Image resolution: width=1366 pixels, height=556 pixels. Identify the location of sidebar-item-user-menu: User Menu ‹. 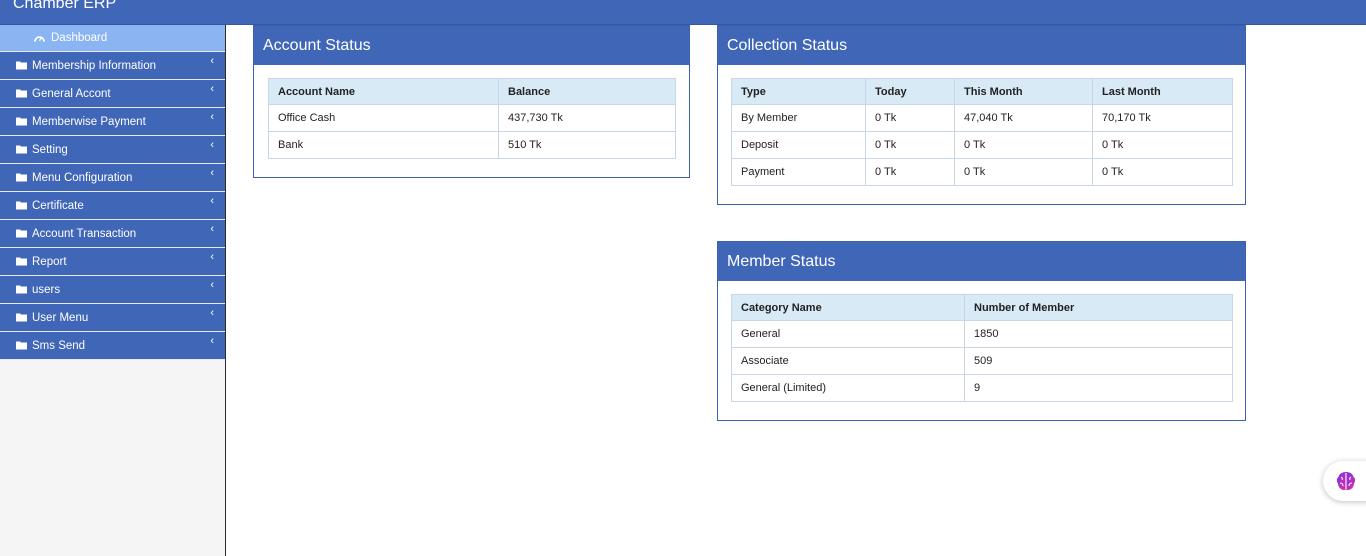
(112, 318).